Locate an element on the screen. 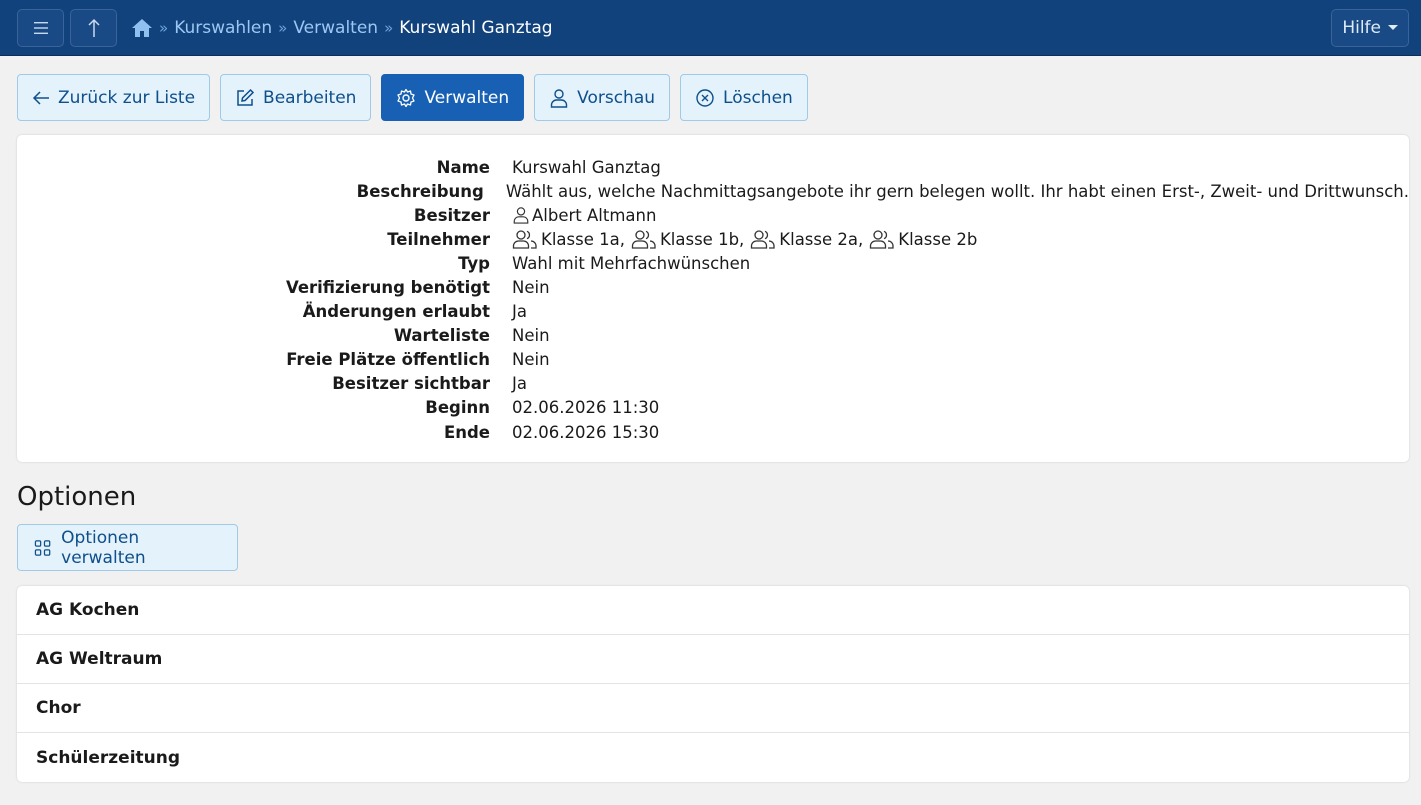 Image resolution: width=1421 pixels, height=805 pixels. participant-group: Klasse 1a, is located at coordinates (568, 239).